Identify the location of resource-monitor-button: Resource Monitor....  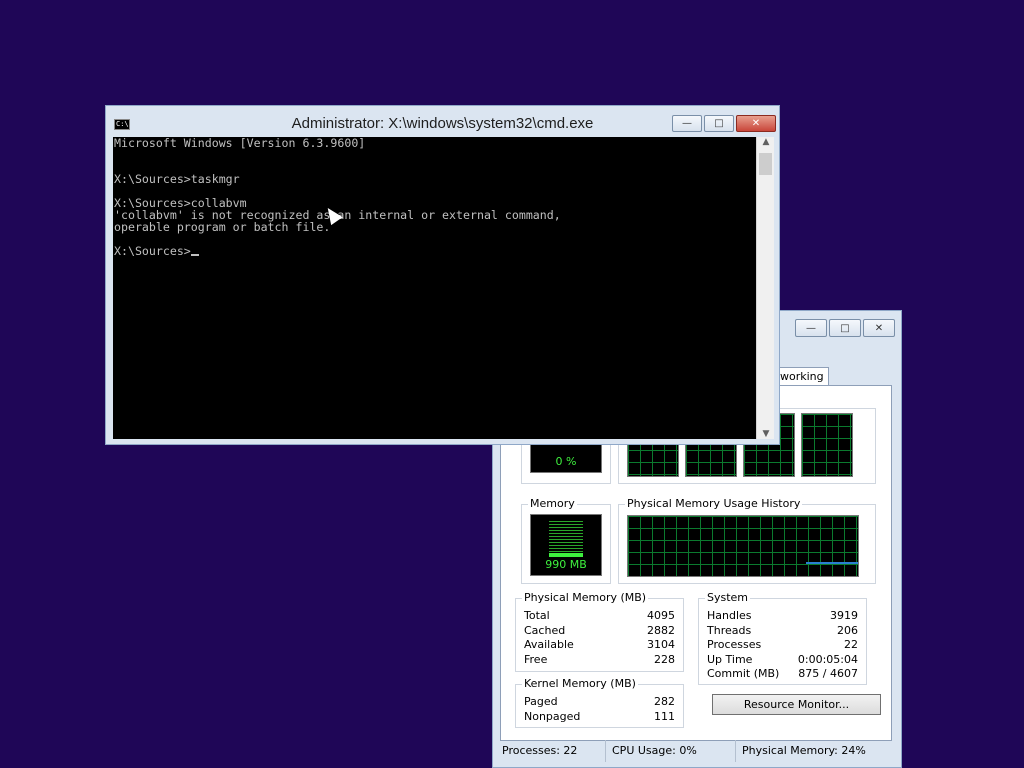
(796, 704).